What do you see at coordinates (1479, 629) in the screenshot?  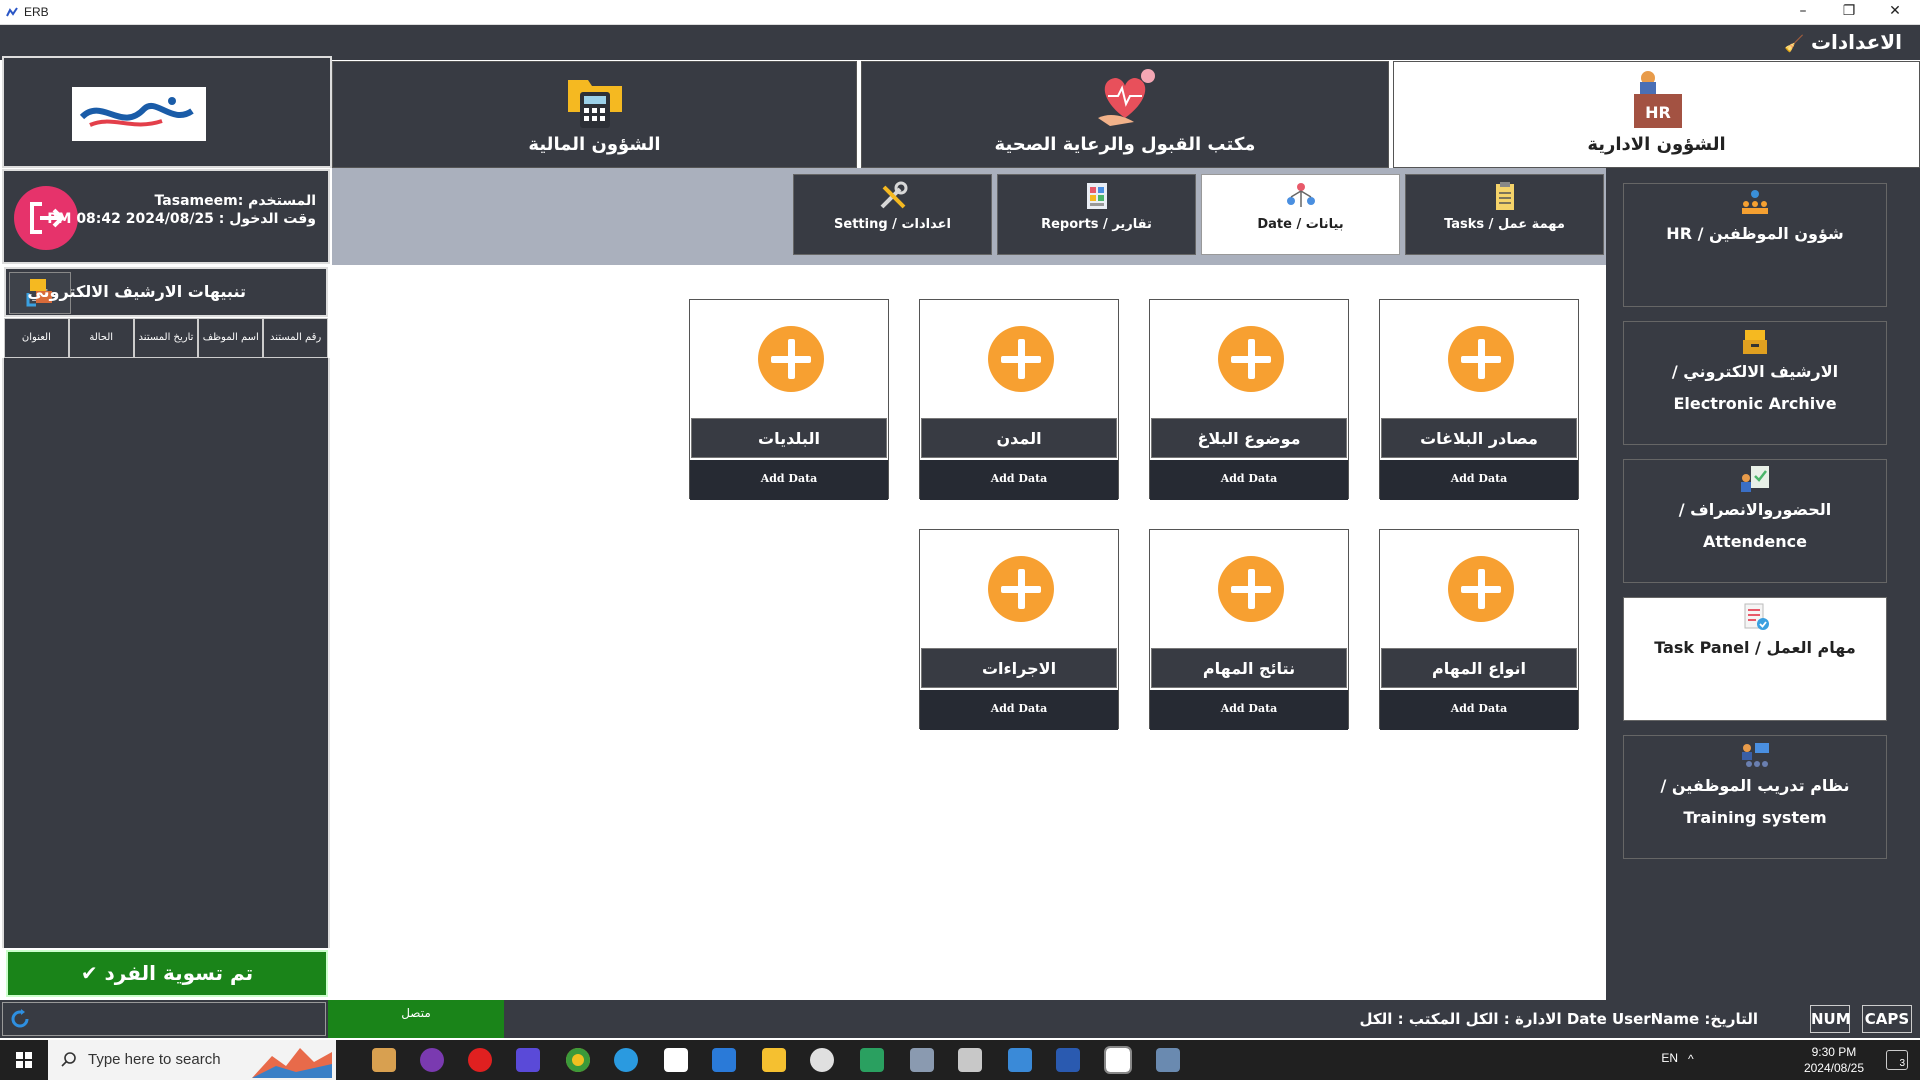 I see `card-task-types: انواع المهام Add Data` at bounding box center [1479, 629].